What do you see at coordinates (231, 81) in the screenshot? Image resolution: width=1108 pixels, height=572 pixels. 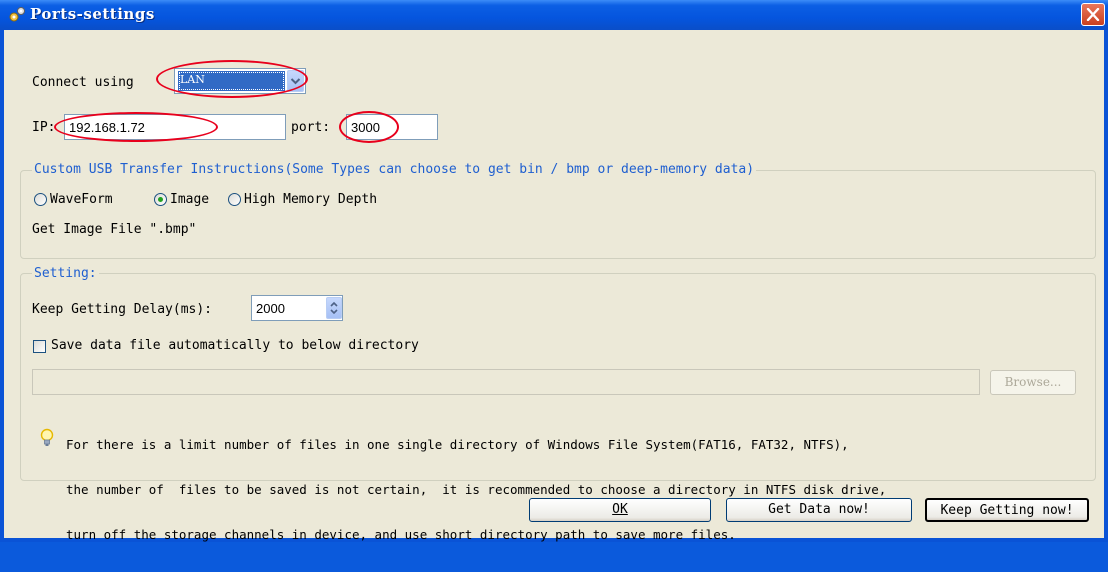 I see `connect-using-value: LAN` at bounding box center [231, 81].